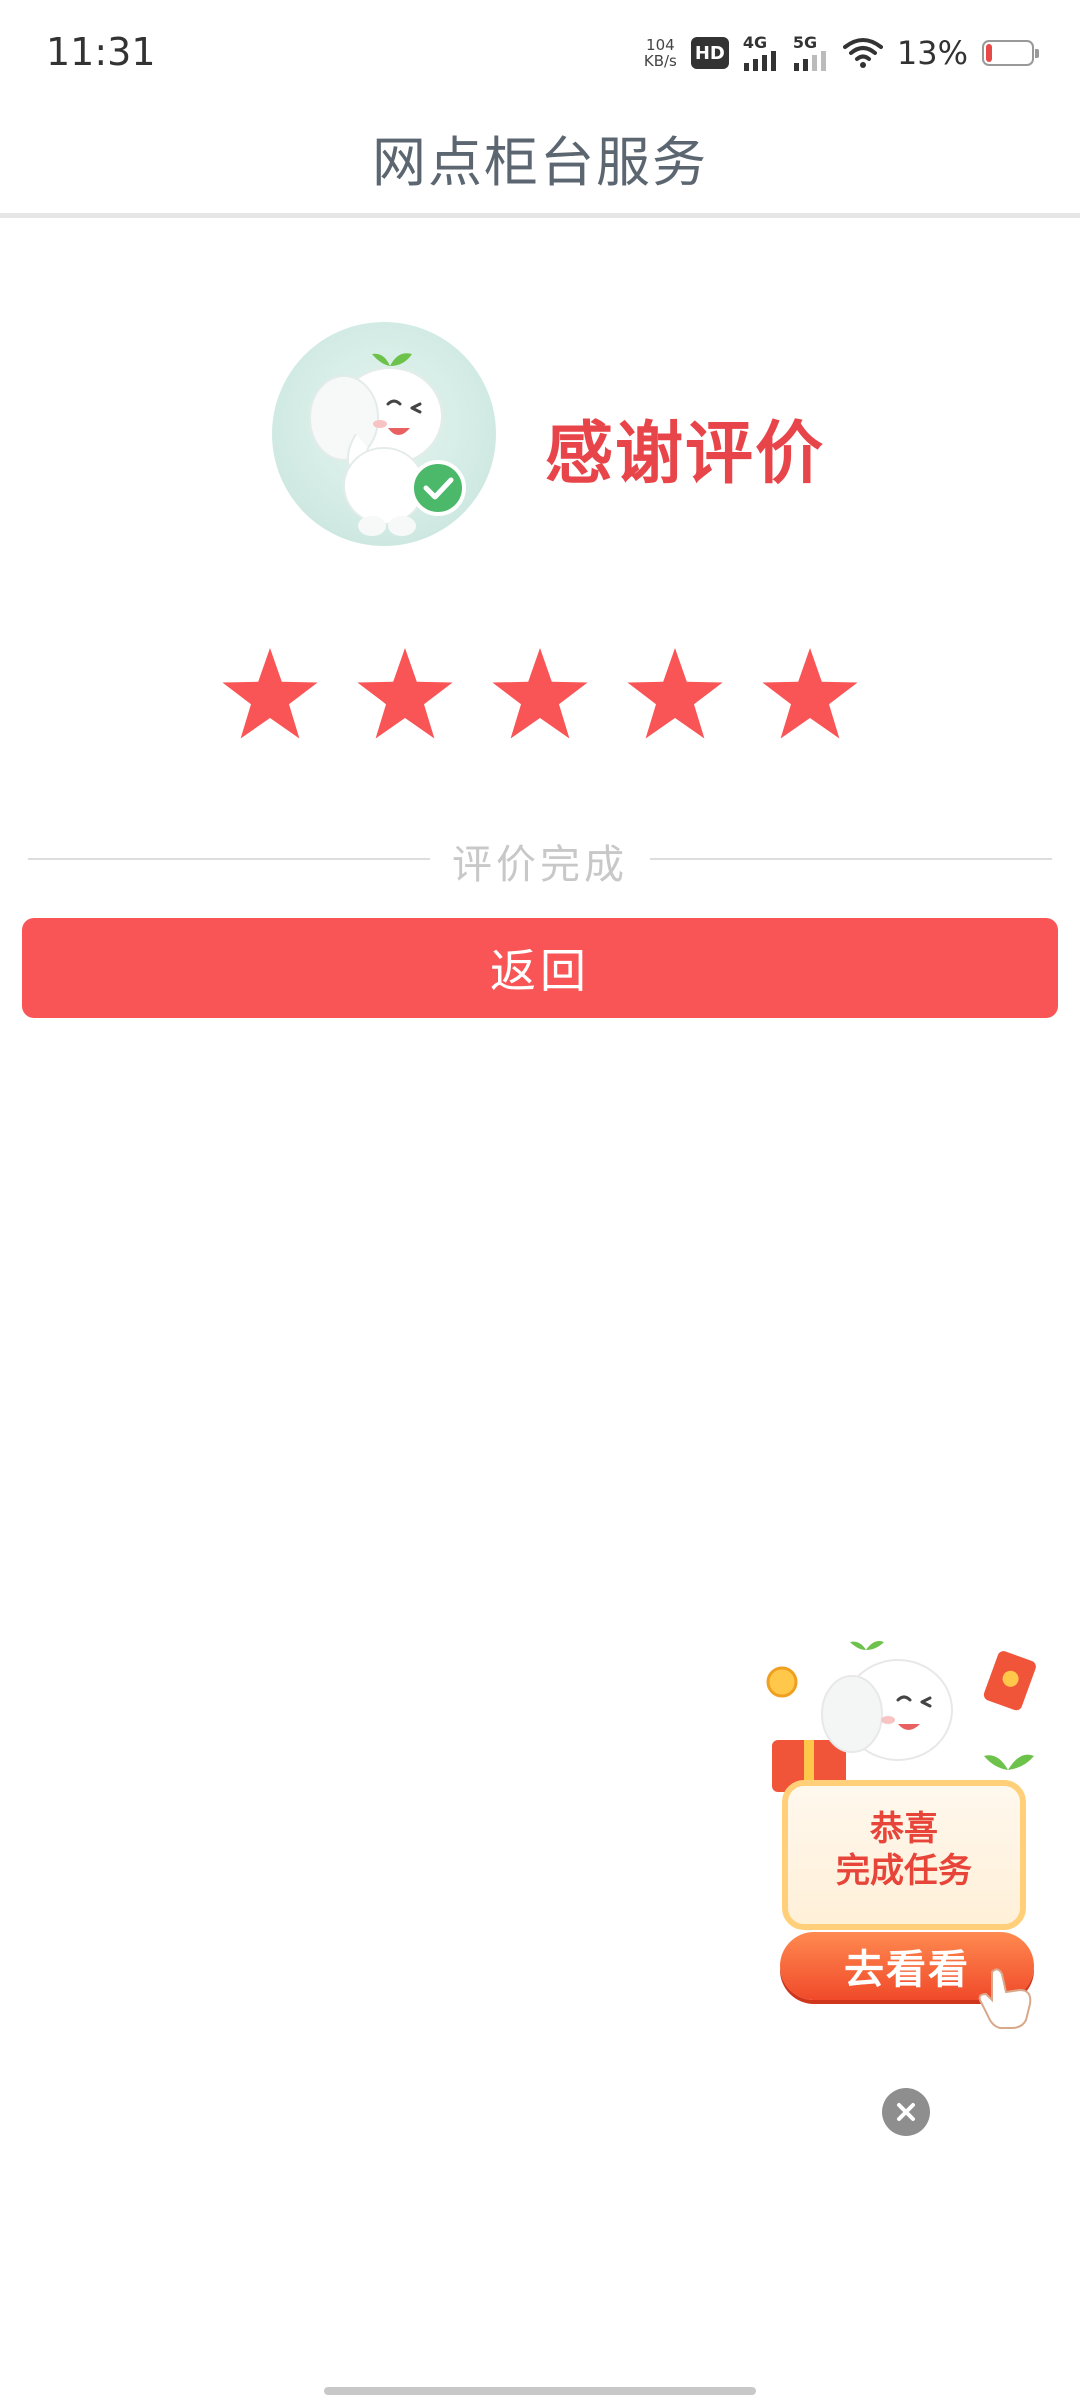  What do you see at coordinates (989, 53) in the screenshot?
I see `battery-level-fill` at bounding box center [989, 53].